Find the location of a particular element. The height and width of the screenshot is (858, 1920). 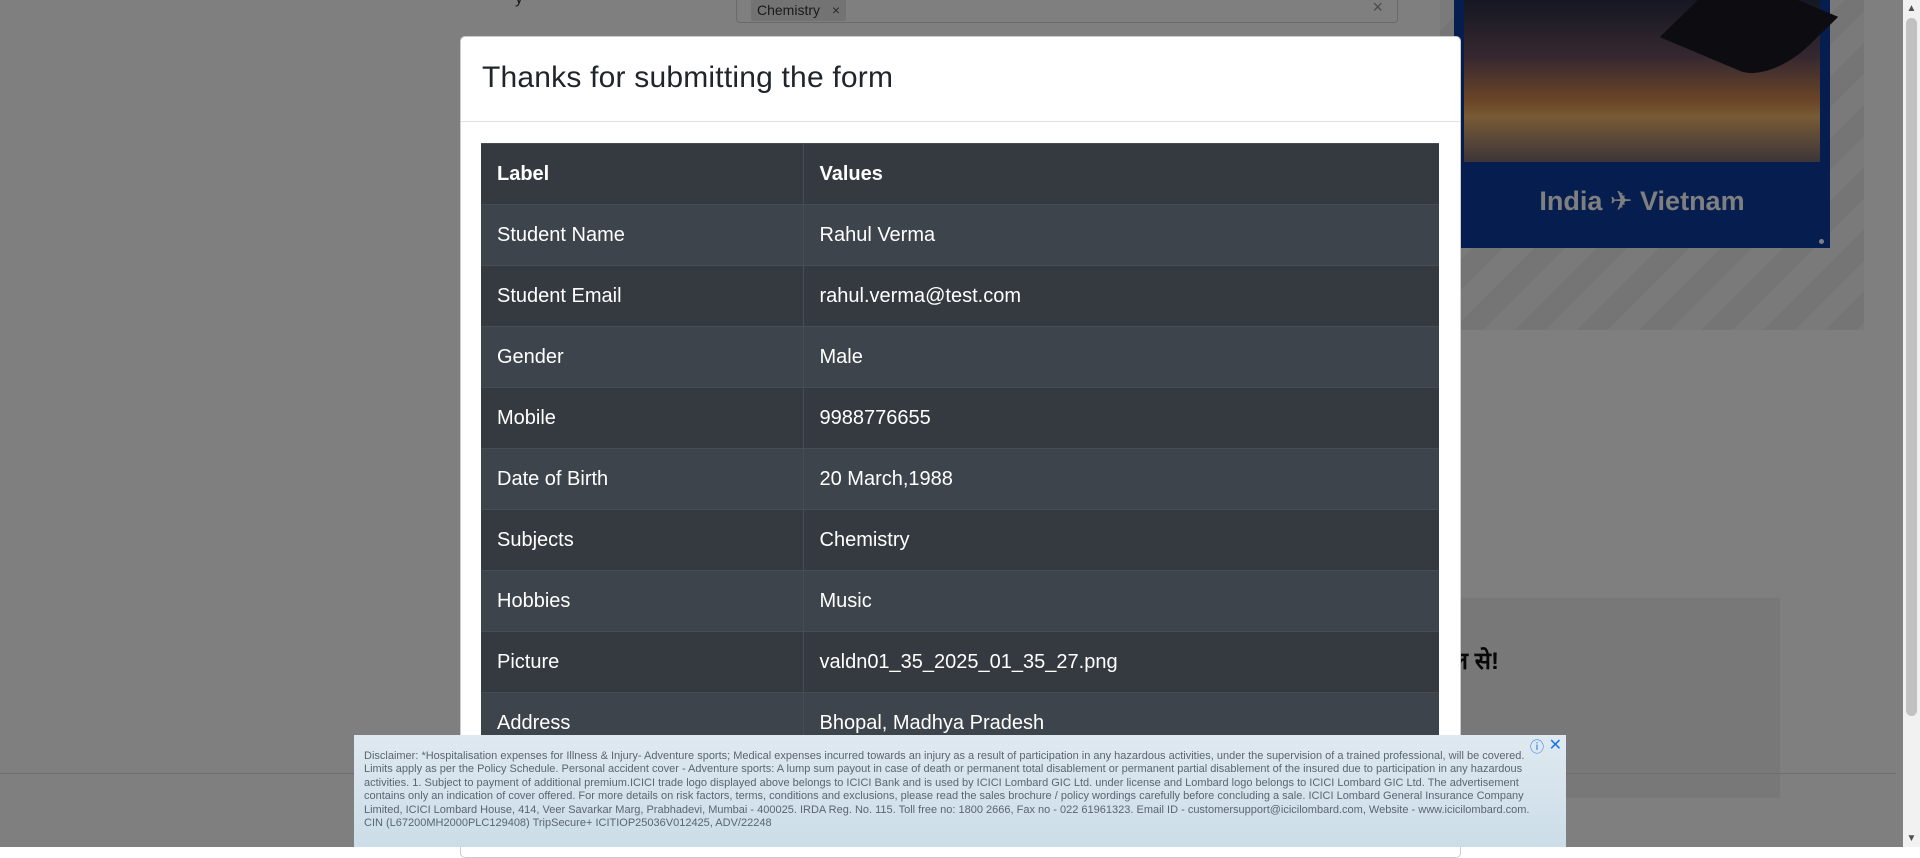

table-header-row: Label Values is located at coordinates (960, 174).